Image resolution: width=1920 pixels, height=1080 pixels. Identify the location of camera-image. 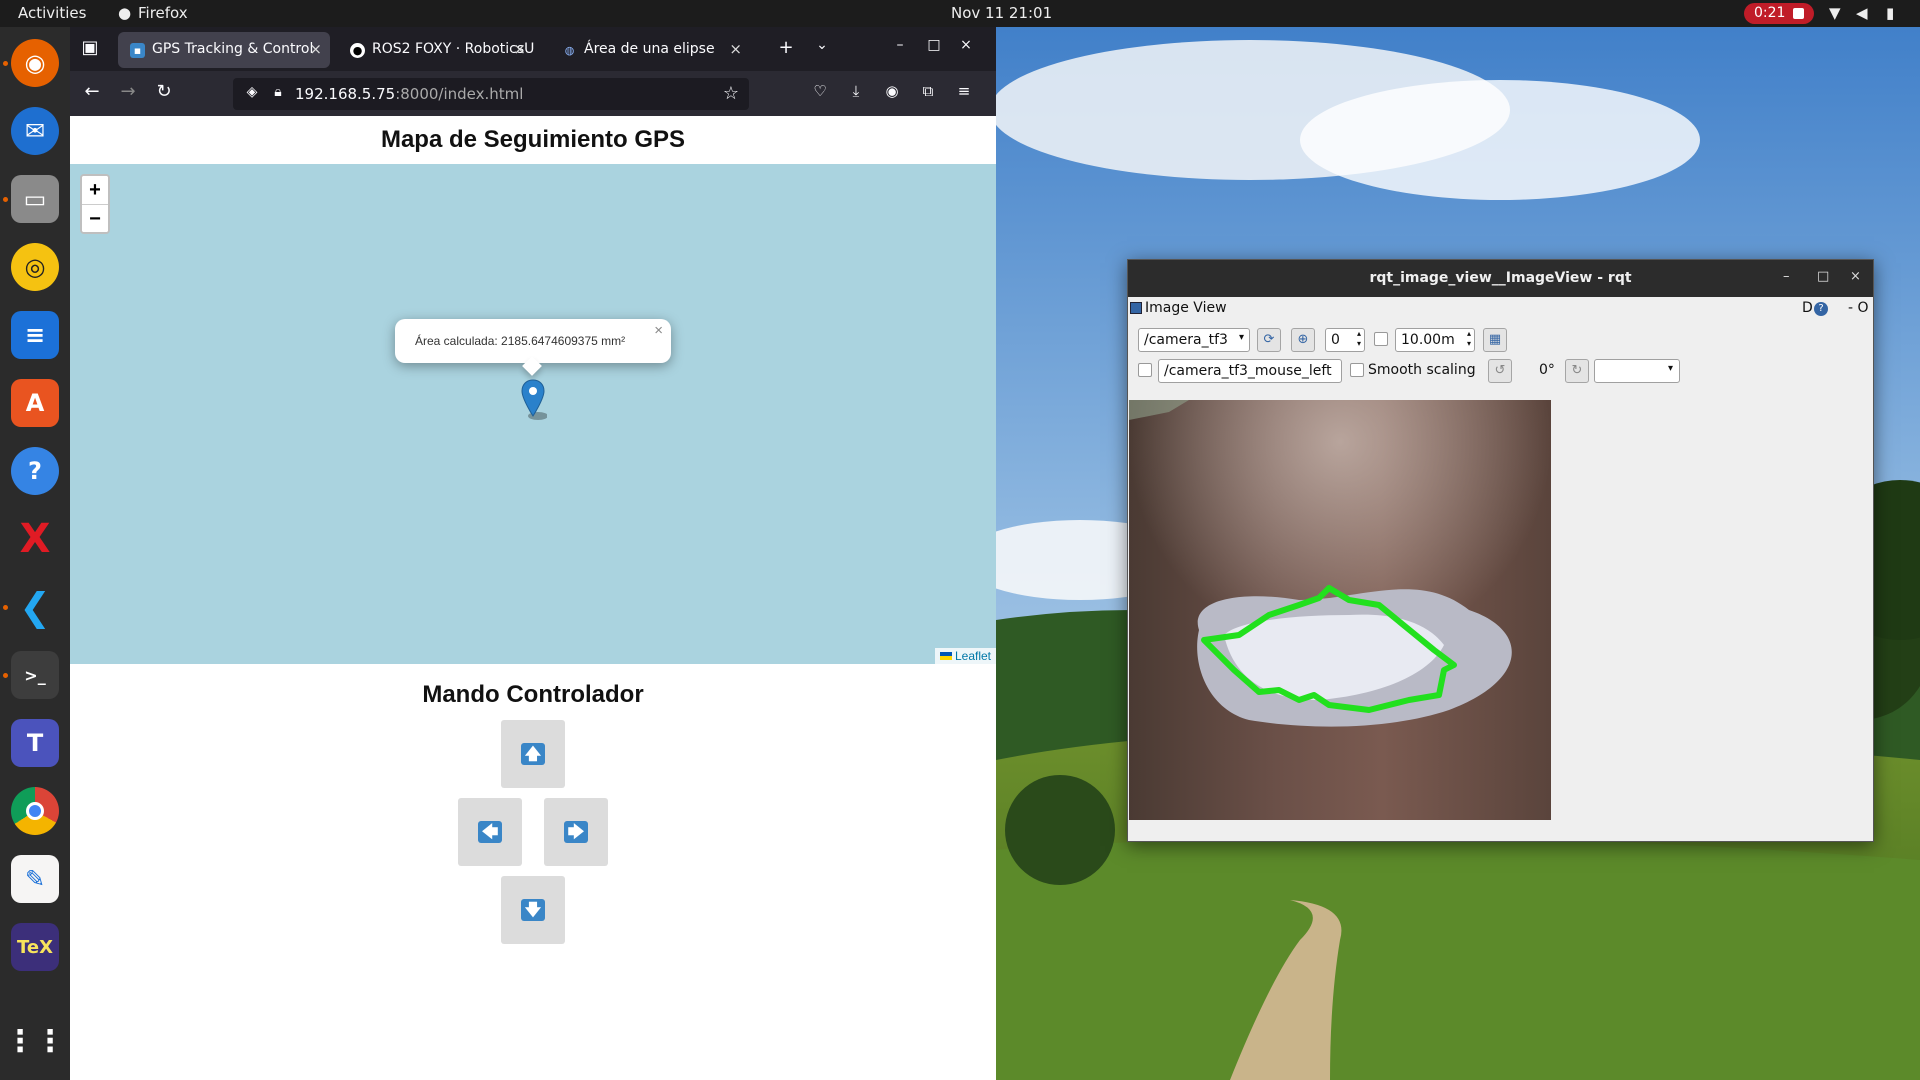
(1340, 610).